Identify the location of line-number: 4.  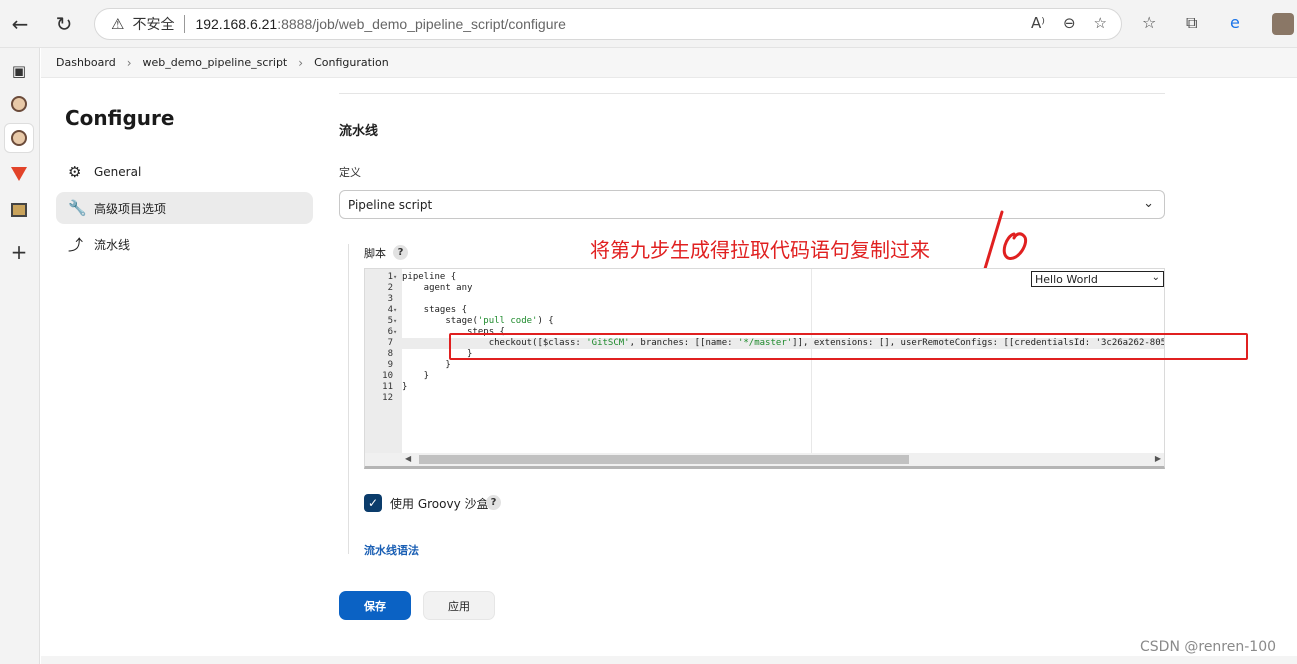
(390, 310).